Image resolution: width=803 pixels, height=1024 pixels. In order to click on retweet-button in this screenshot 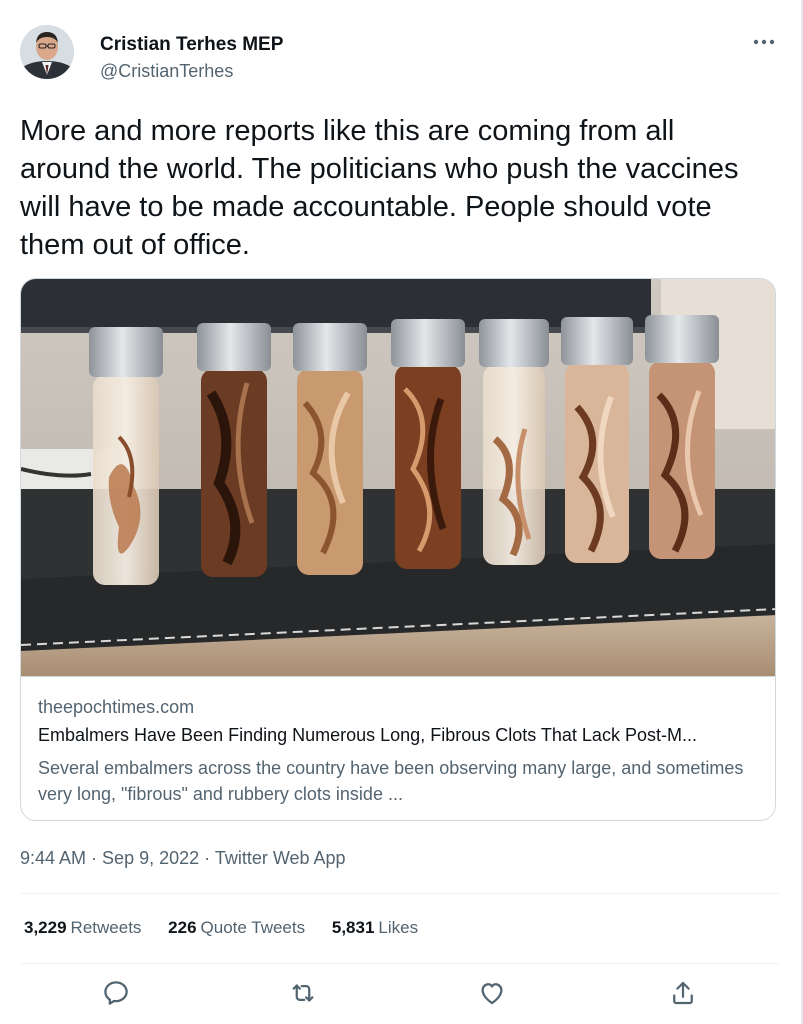, I will do `click(303, 993)`.